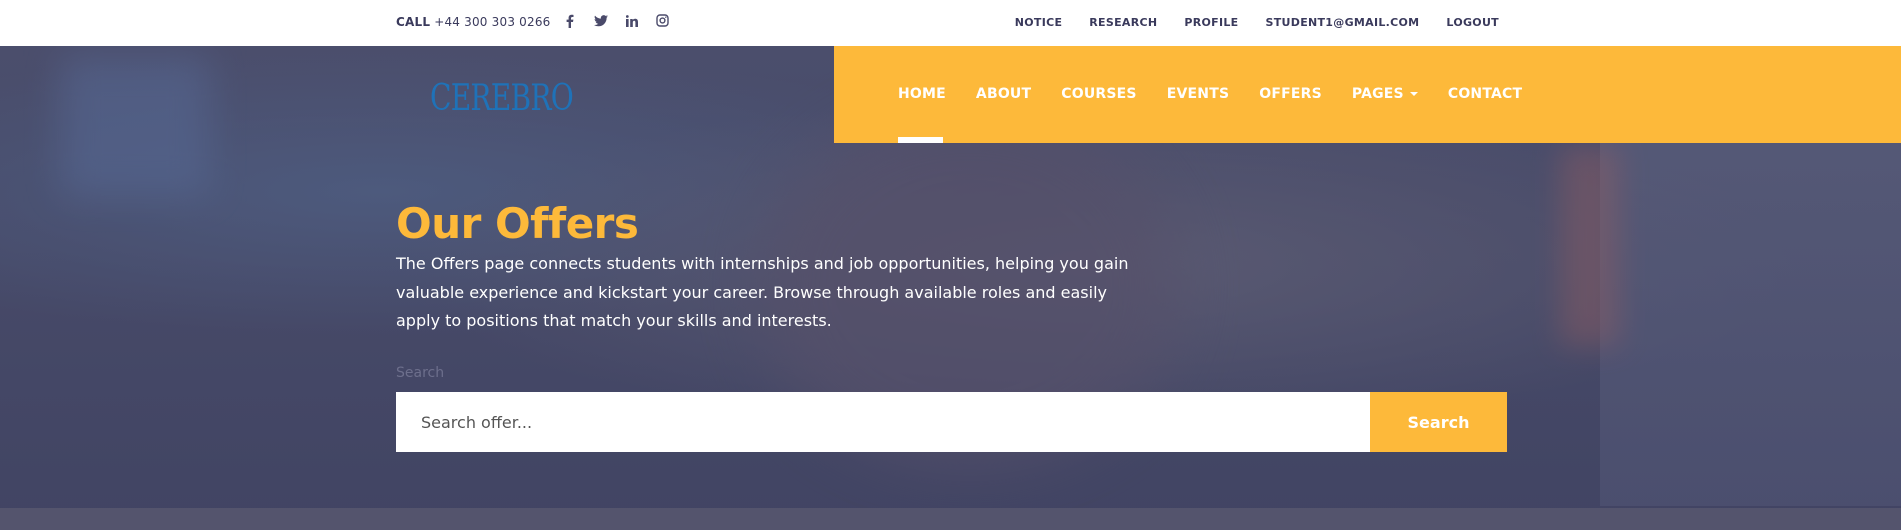 The width and height of the screenshot is (1901, 530). I want to click on search-label: Search, so click(420, 373).